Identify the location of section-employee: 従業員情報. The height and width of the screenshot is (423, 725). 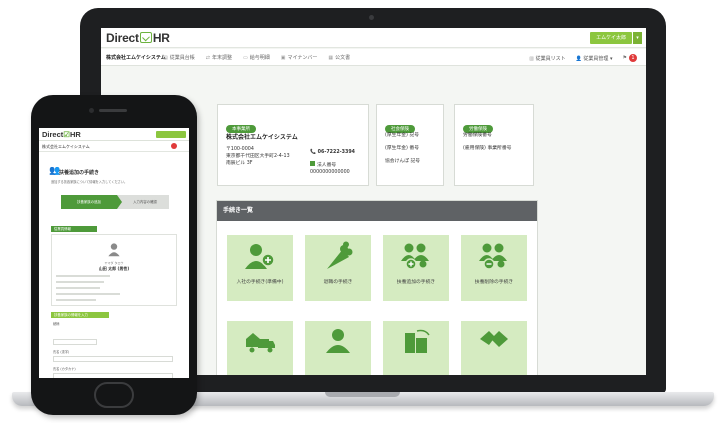
(74, 229).